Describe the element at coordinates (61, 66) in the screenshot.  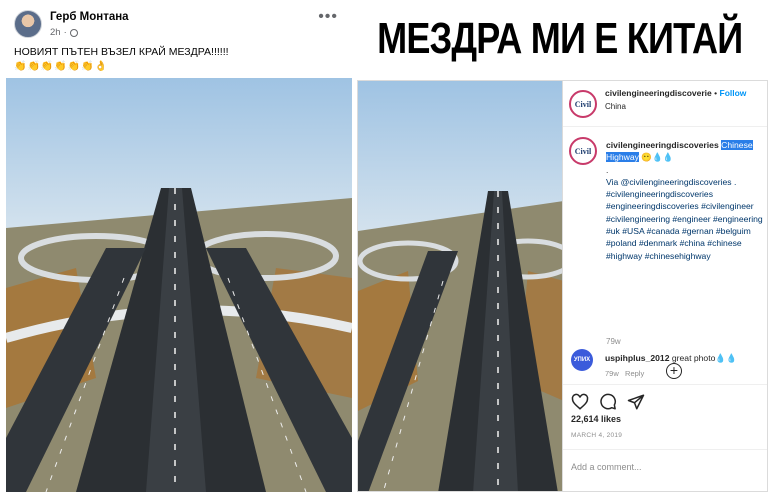
I see `post-emoji: 👏👏👏👏👏👏👌` at that location.